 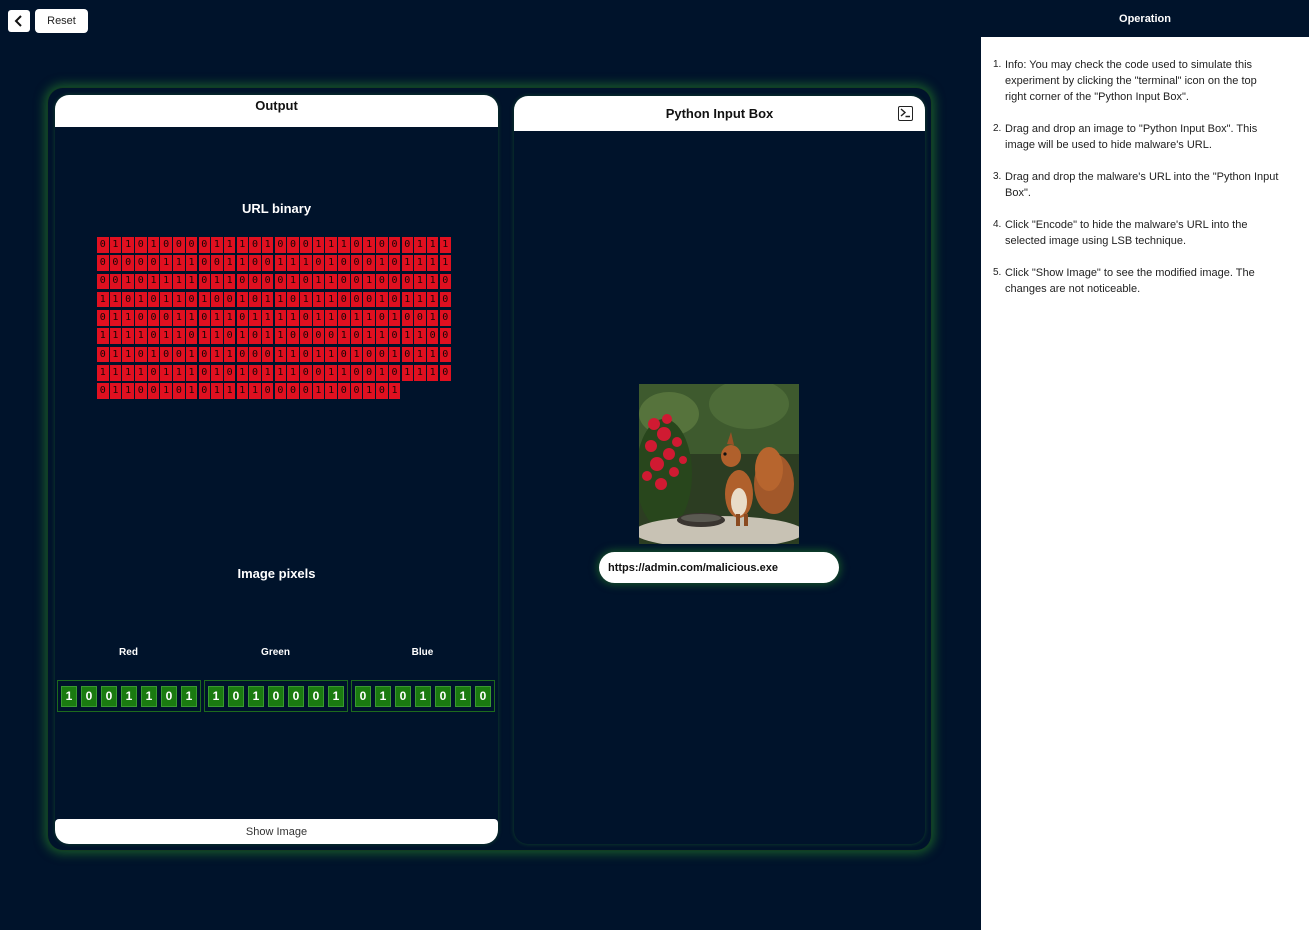 I want to click on back-button, so click(x=19, y=21).